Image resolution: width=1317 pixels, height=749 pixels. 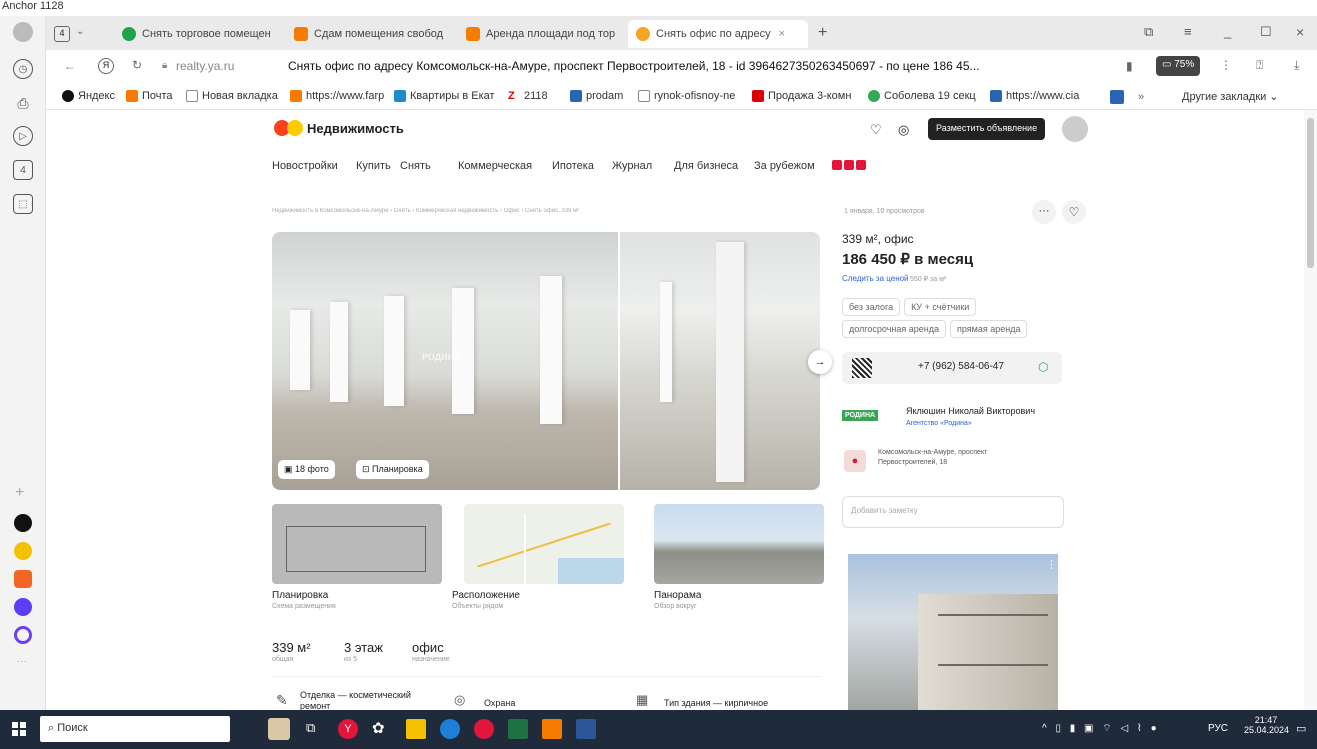 I want to click on yandex-browser-icon: Y, so click(x=348, y=729).